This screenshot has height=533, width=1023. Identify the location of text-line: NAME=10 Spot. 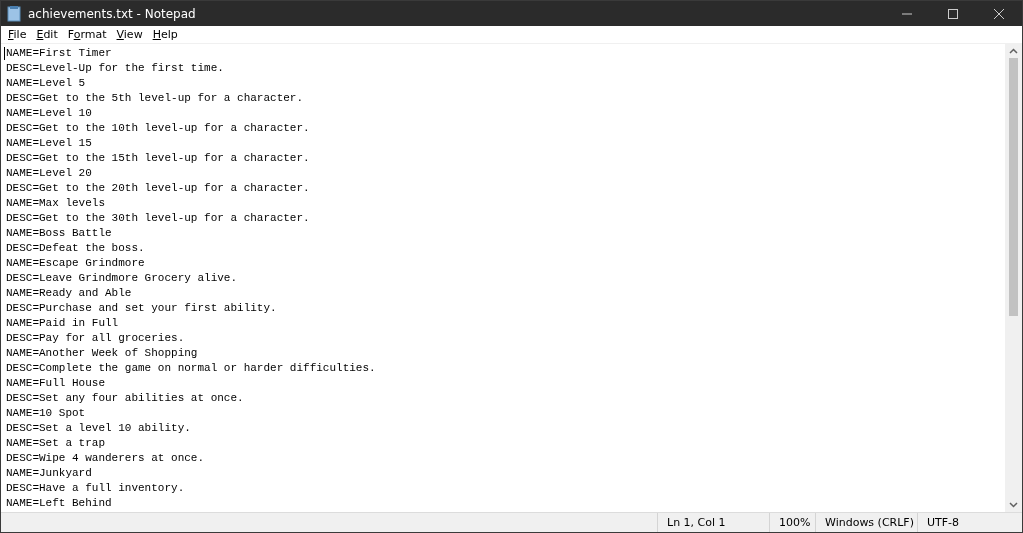
(46, 413).